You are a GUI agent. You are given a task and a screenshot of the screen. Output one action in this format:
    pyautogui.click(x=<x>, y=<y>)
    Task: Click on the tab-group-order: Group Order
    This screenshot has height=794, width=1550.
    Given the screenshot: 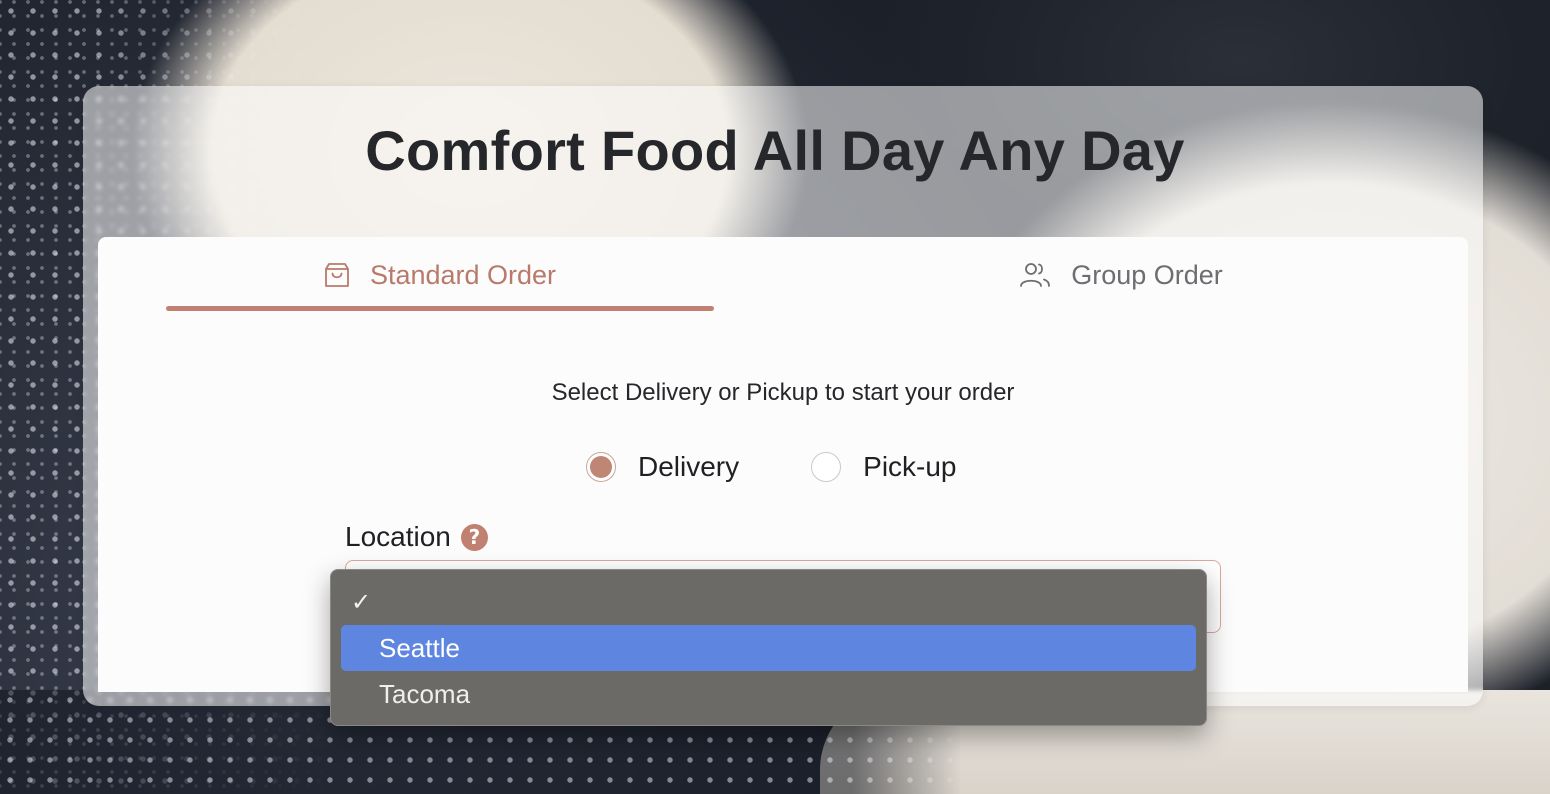 What is the action you would take?
    pyautogui.click(x=1121, y=275)
    